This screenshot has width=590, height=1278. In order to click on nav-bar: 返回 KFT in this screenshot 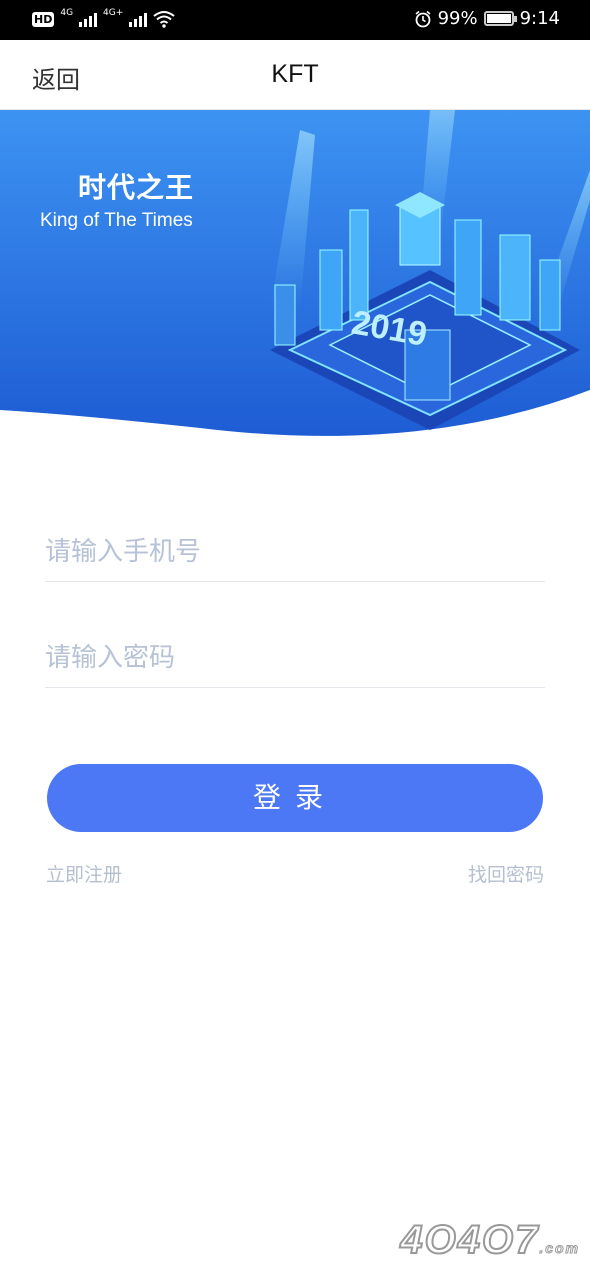, I will do `click(295, 75)`.